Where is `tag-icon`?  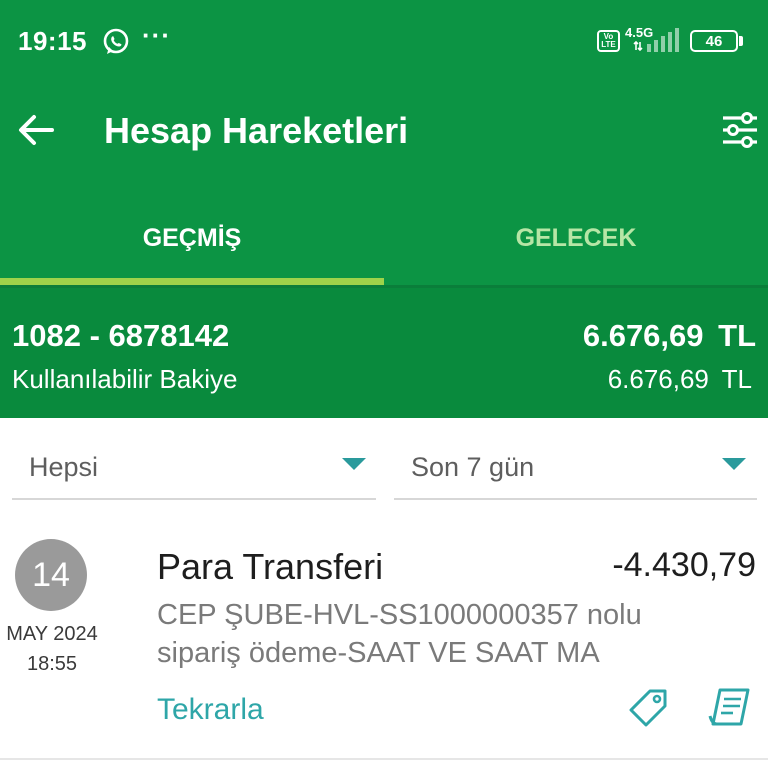
tag-icon is located at coordinates (648, 708).